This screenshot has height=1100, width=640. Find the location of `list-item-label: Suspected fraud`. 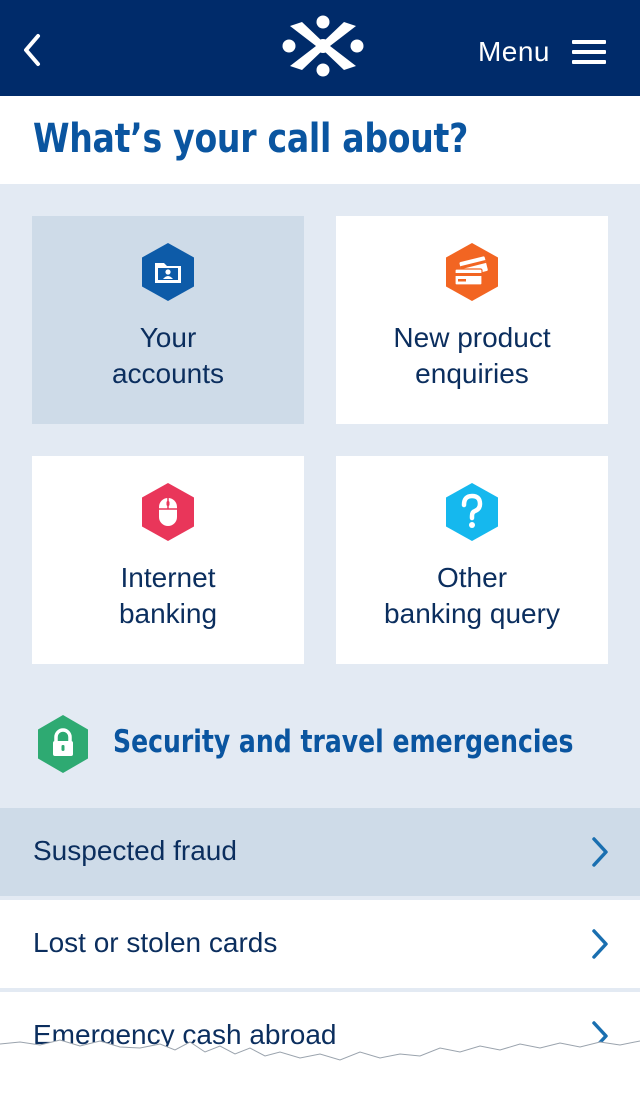

list-item-label: Suspected fraud is located at coordinates (135, 850).